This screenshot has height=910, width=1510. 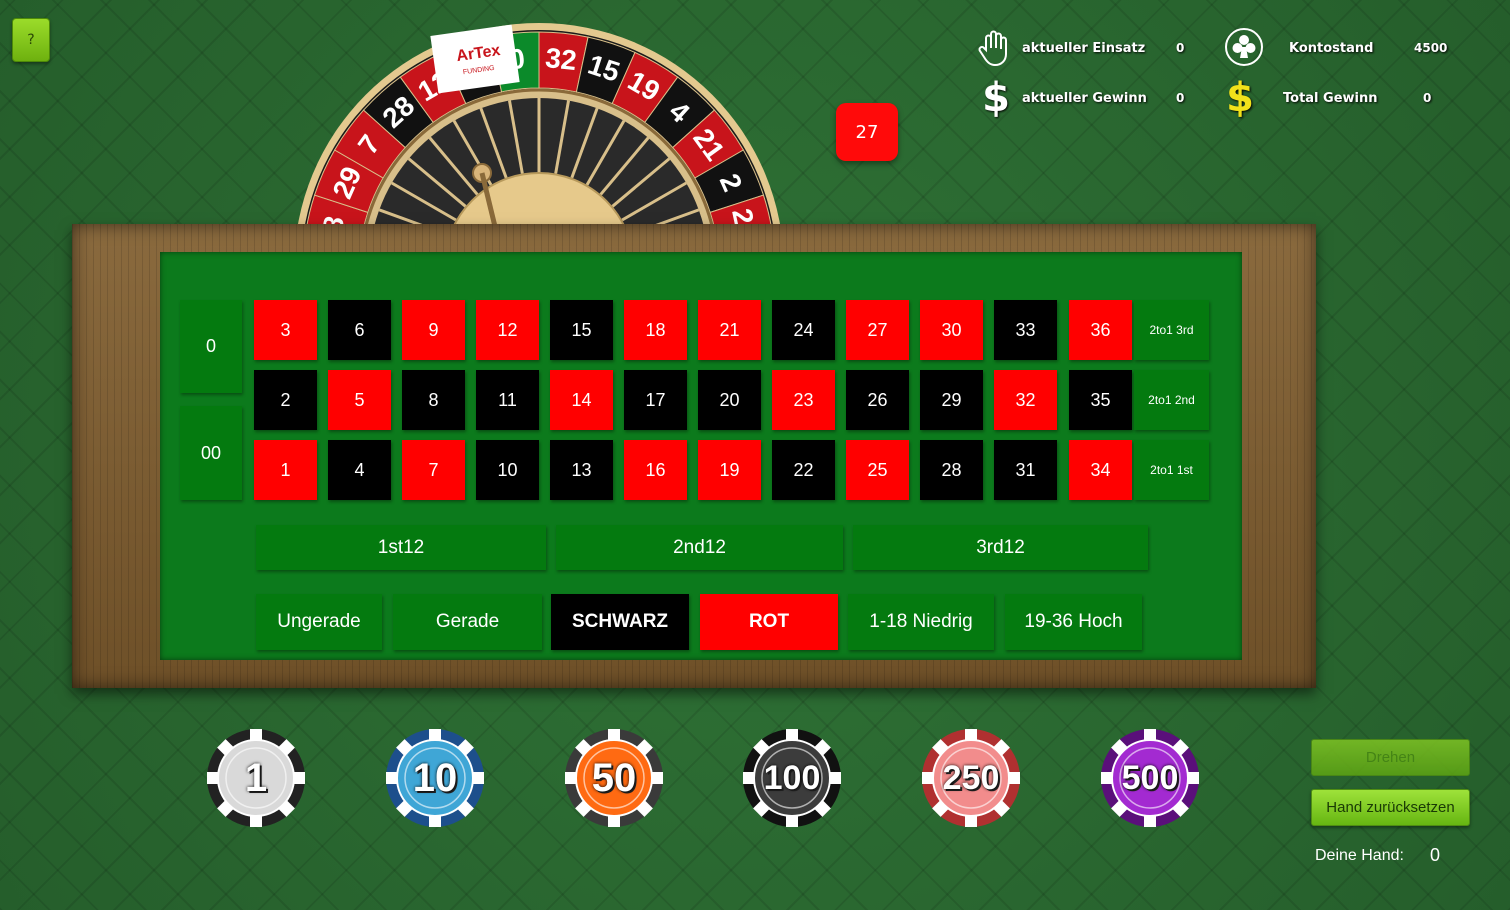 What do you see at coordinates (433, 330) in the screenshot?
I see `bet-number-9: 9` at bounding box center [433, 330].